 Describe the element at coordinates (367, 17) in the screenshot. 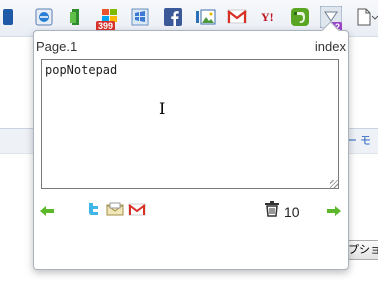

I see `page-menu-icon` at that location.